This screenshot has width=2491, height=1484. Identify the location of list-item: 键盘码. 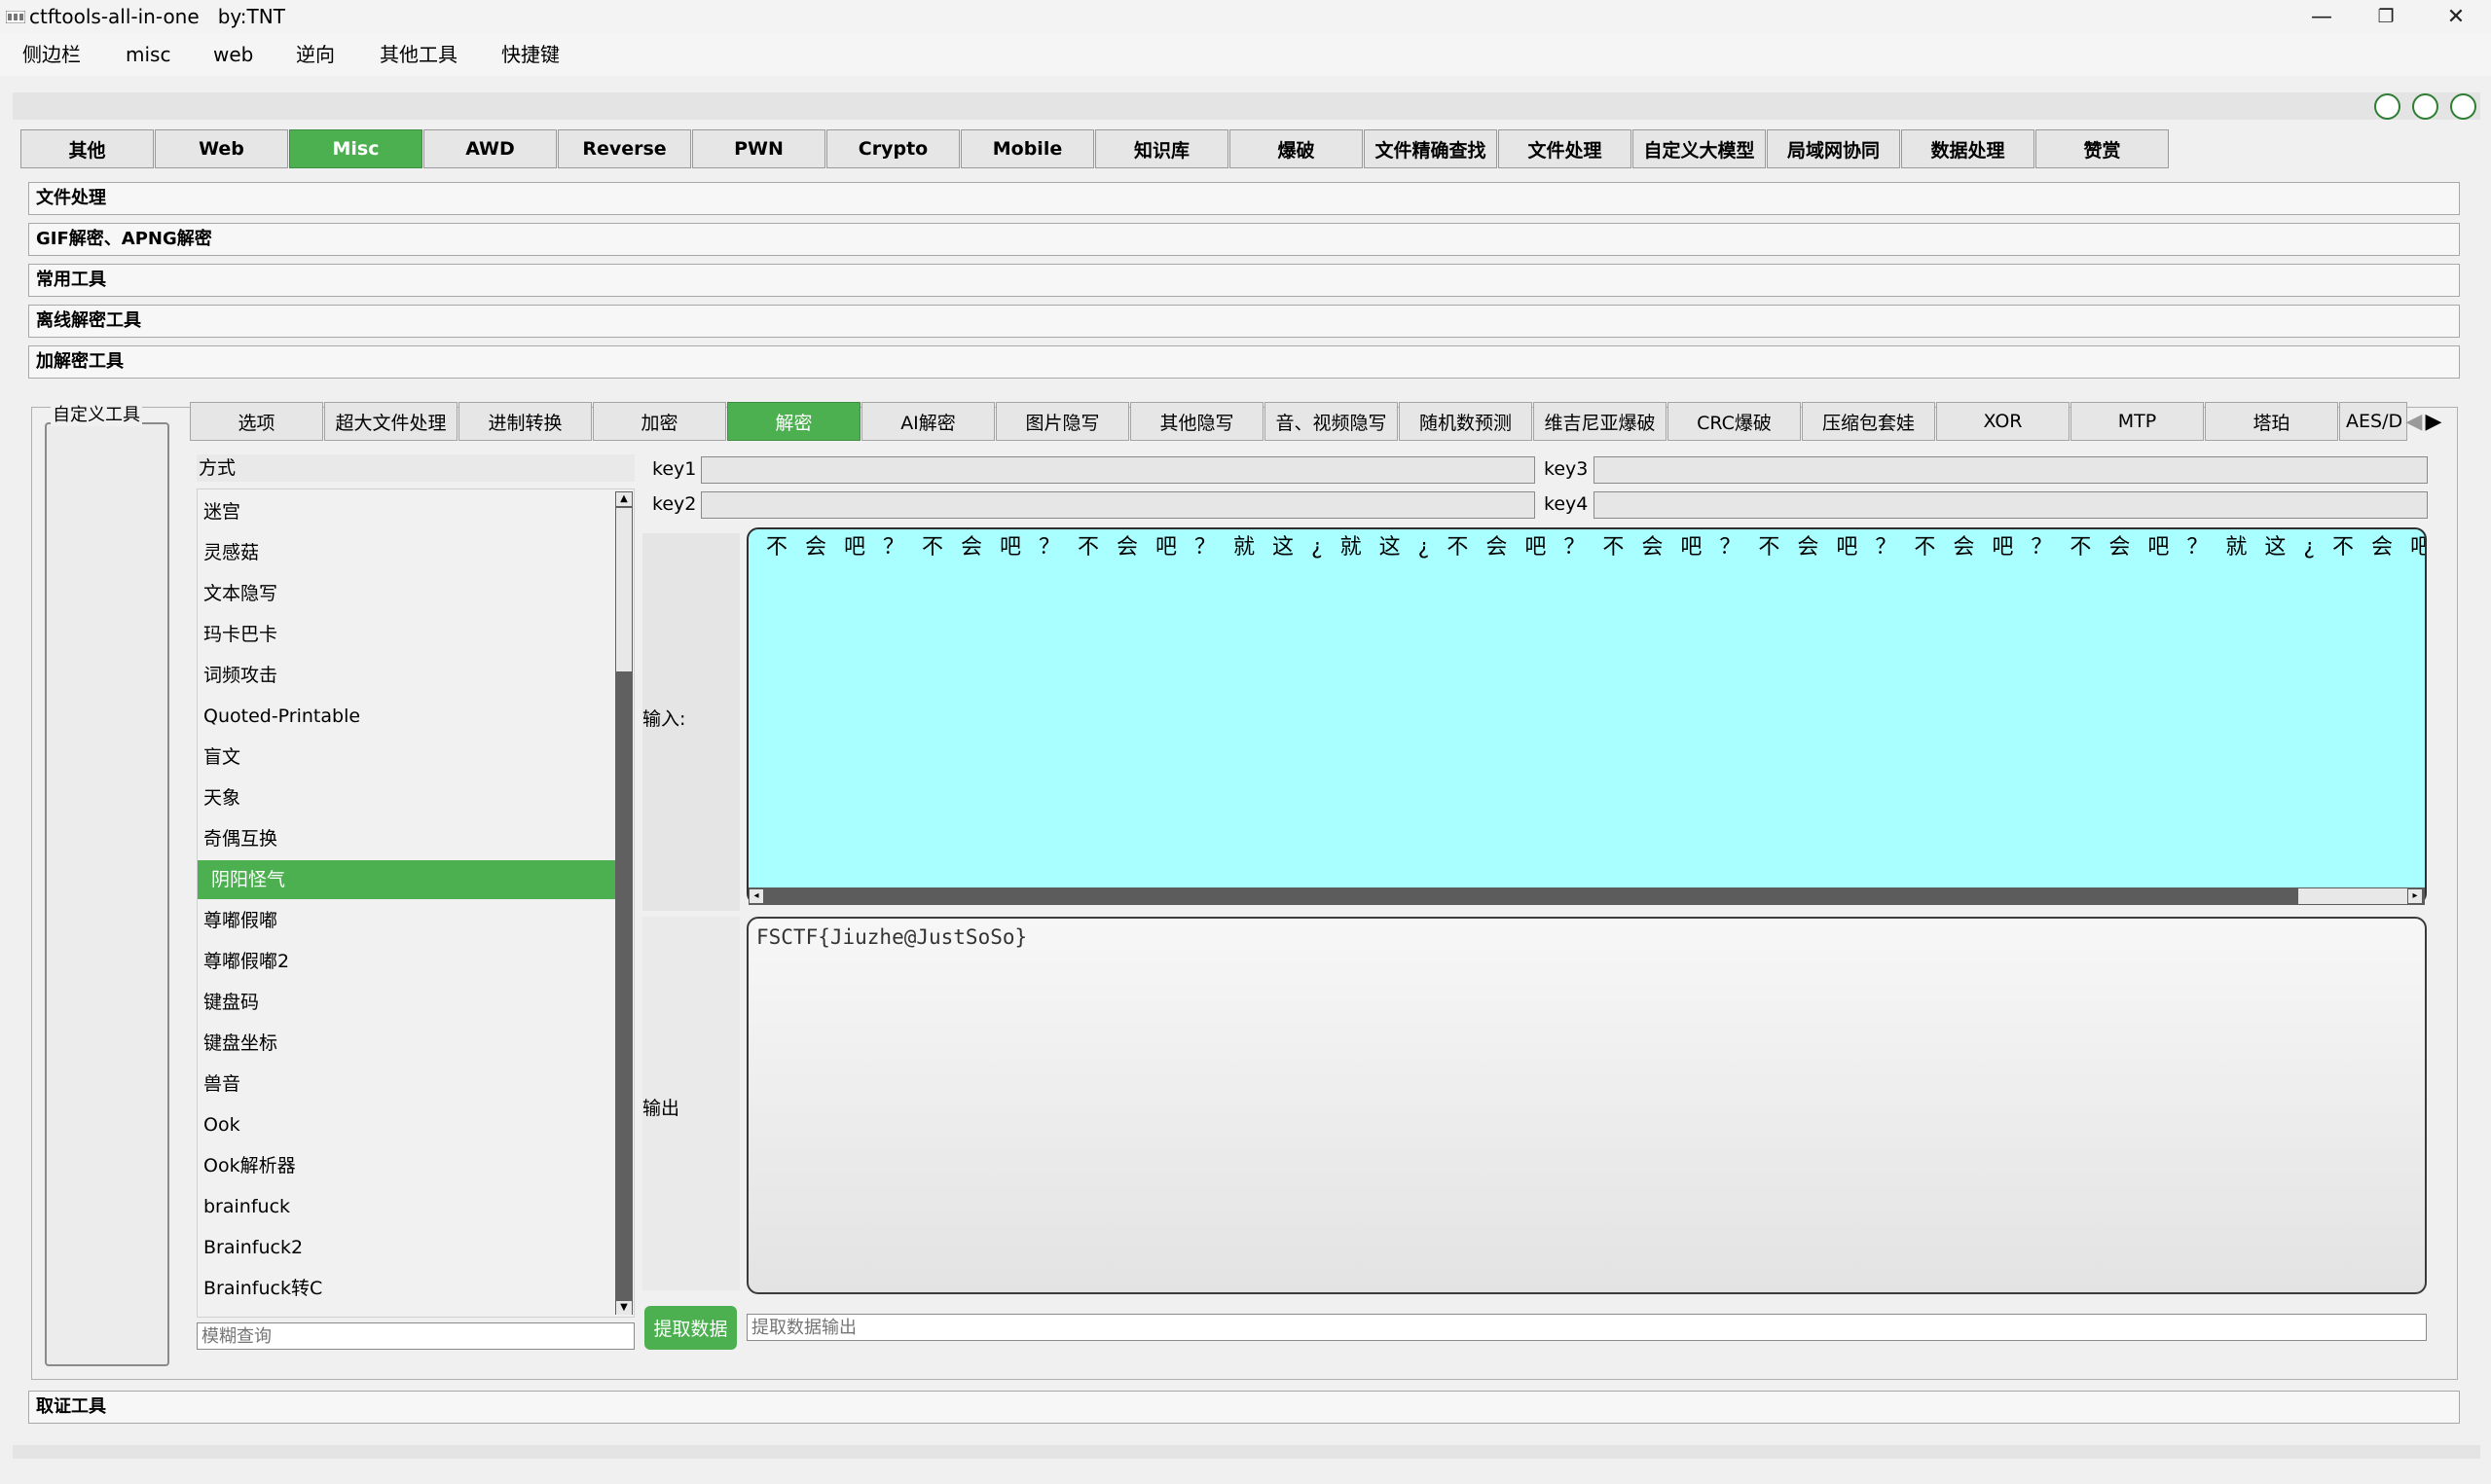
(407, 1002).